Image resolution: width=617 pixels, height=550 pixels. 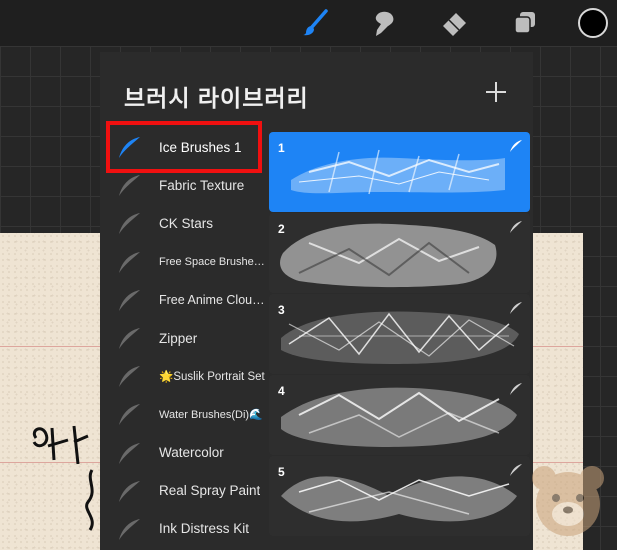 What do you see at coordinates (182, 414) in the screenshot?
I see `brush-set-item: Water Brushes(Di)🌊` at bounding box center [182, 414].